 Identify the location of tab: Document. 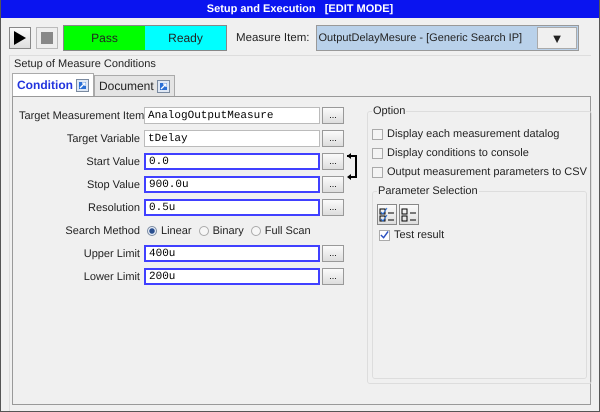
(134, 85).